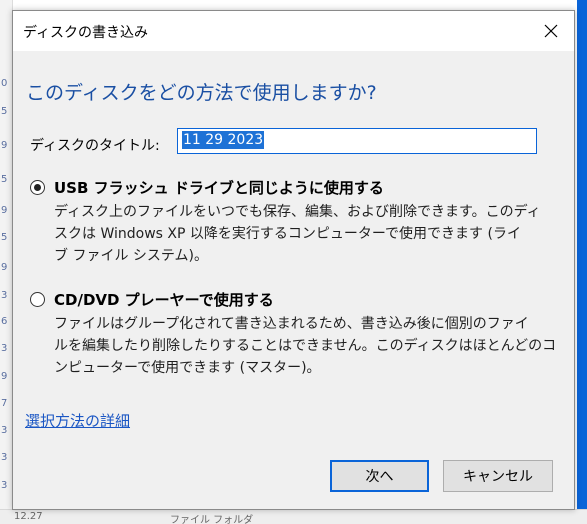 The height and width of the screenshot is (524, 587). Describe the element at coordinates (498, 476) in the screenshot. I see `cancel-button: キャンセル` at that location.